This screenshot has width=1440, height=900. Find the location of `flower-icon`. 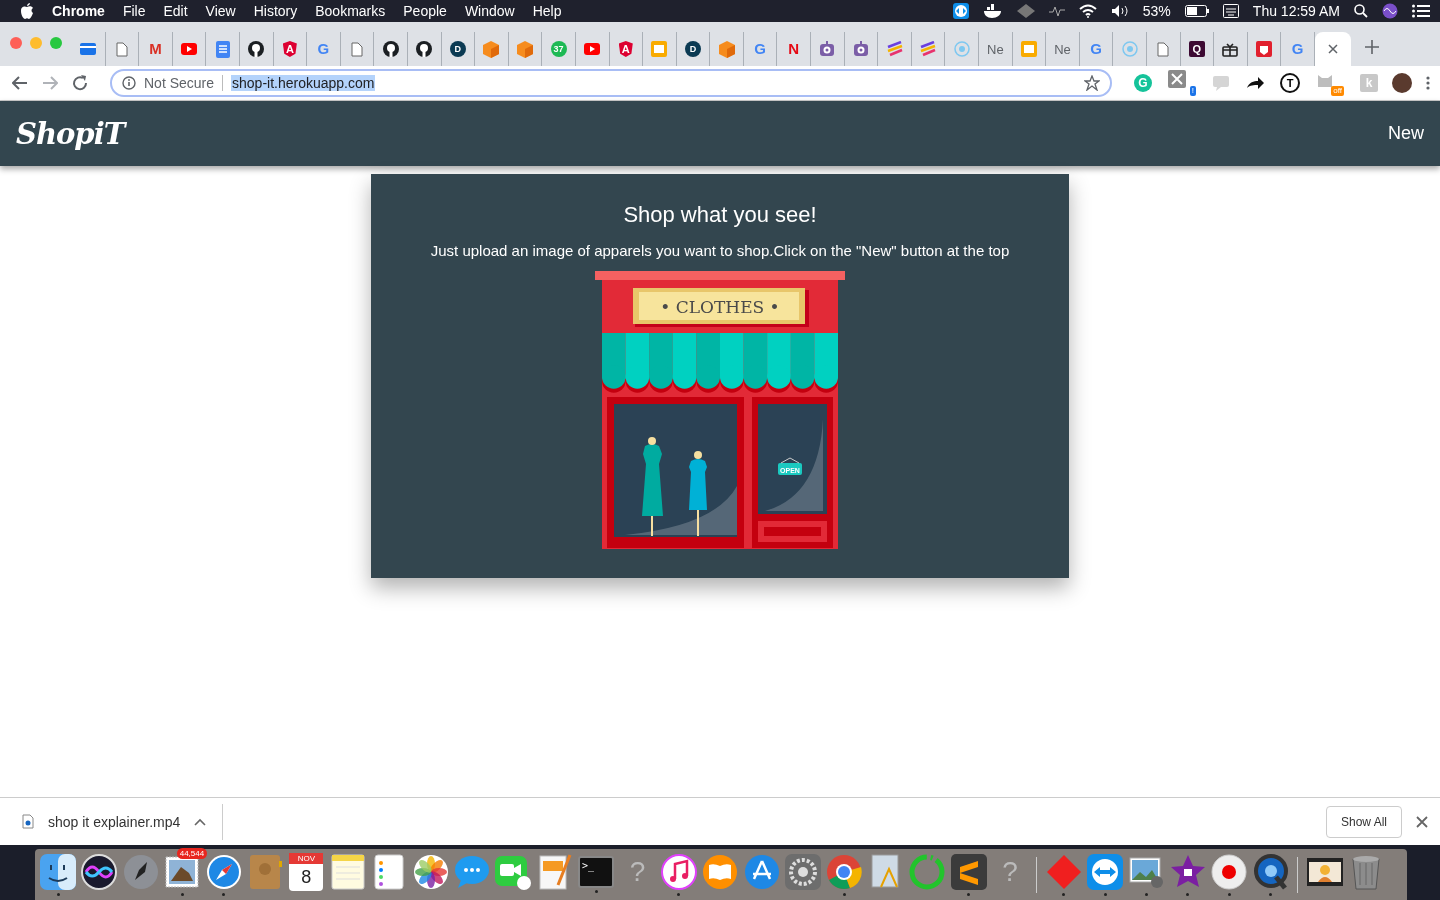

flower-icon is located at coordinates (430, 872).